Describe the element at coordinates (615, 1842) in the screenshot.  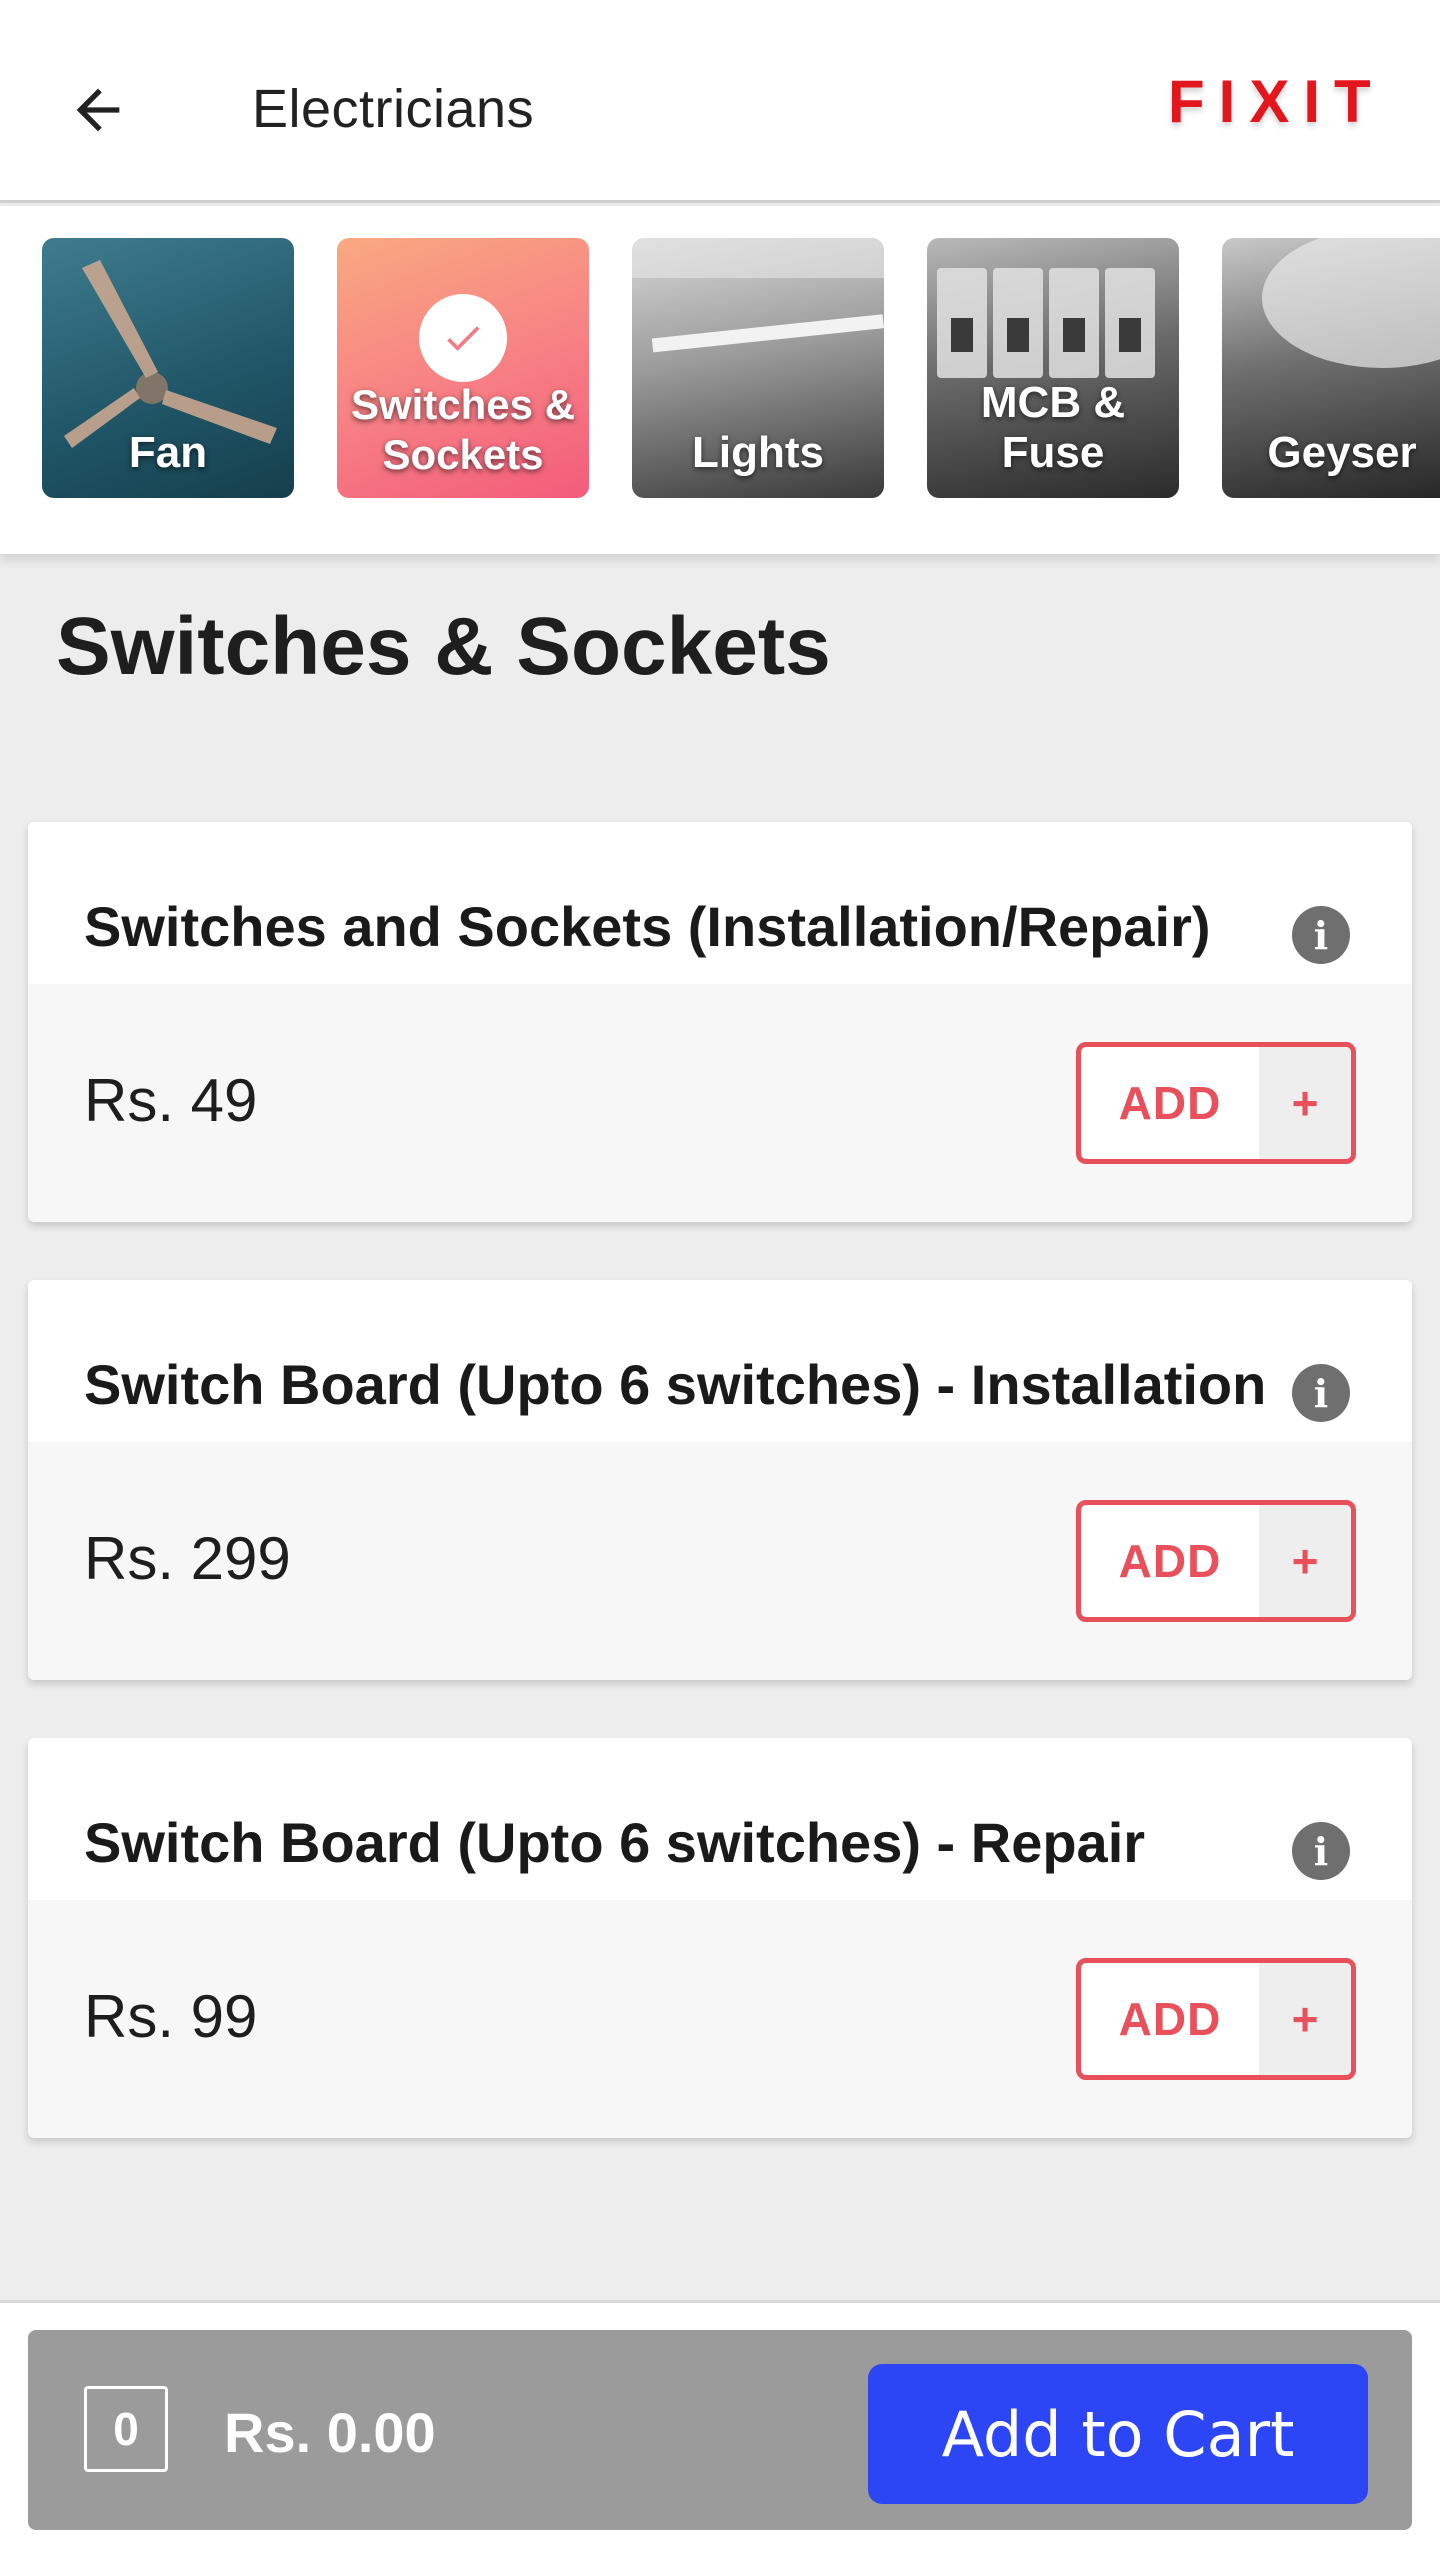
I see `service-name: Switch Board (Upto 6 switches) - Repair` at that location.